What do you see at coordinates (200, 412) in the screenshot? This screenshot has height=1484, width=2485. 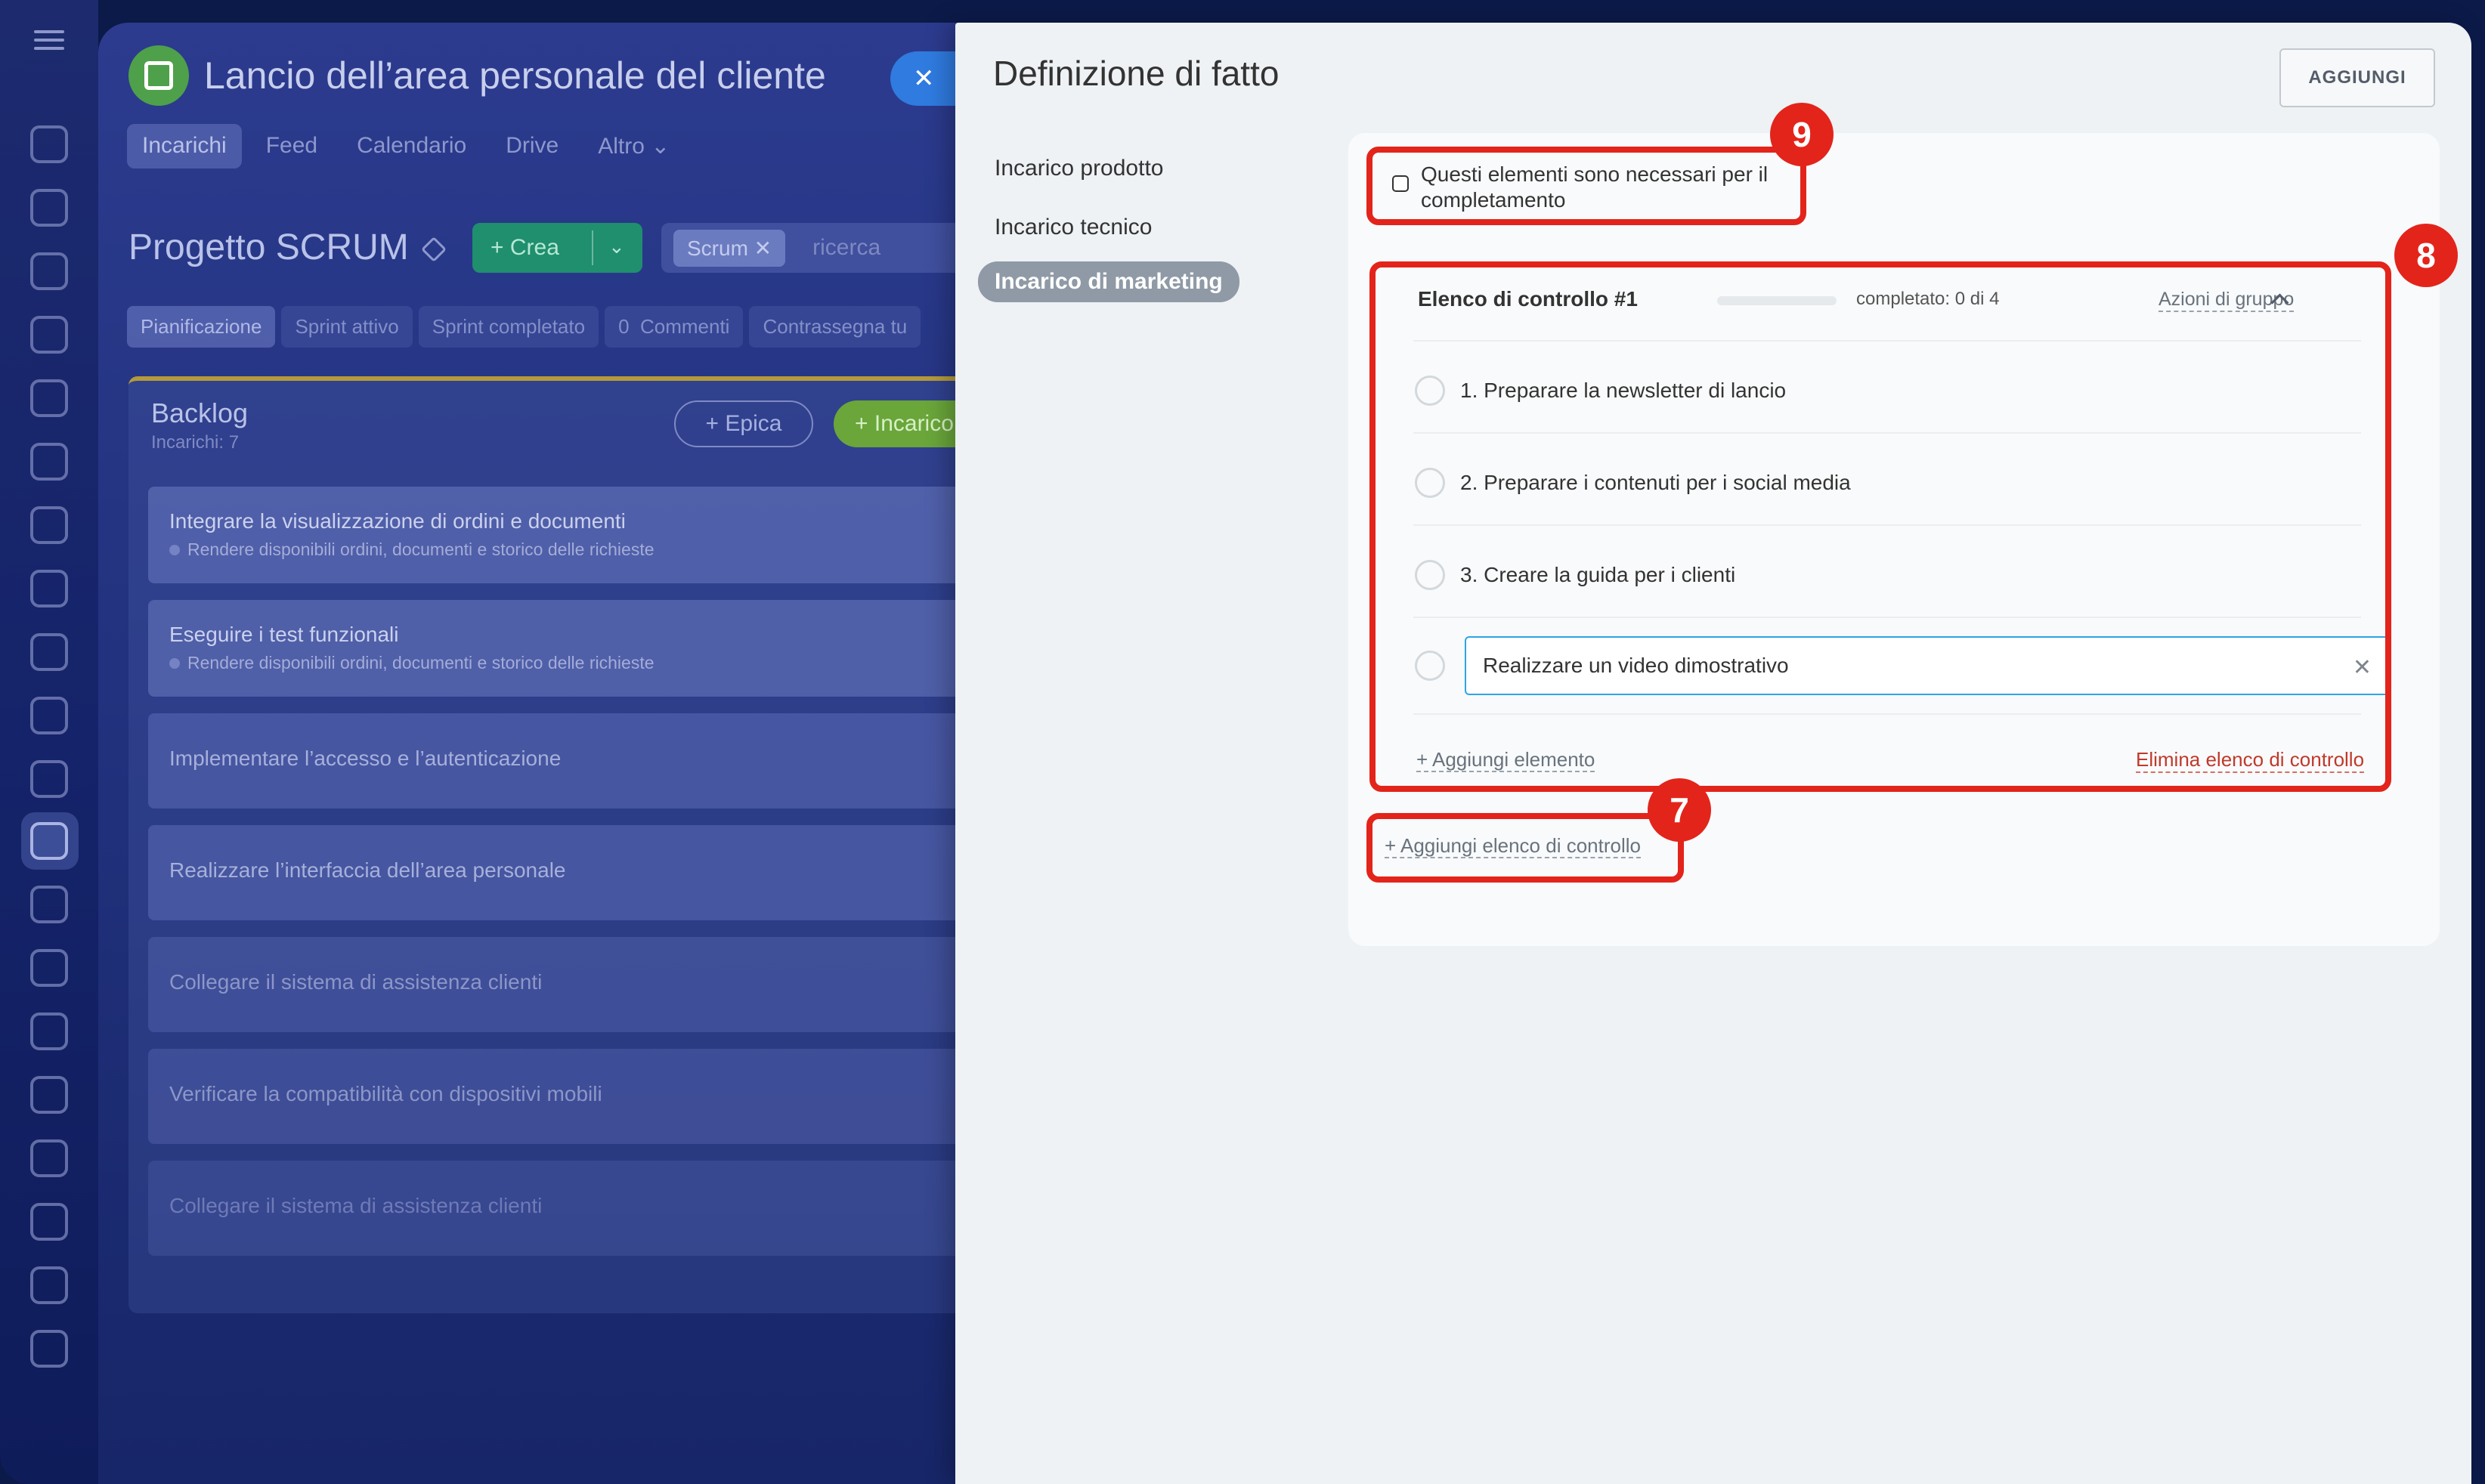 I see `backlog-title: Backlog` at bounding box center [200, 412].